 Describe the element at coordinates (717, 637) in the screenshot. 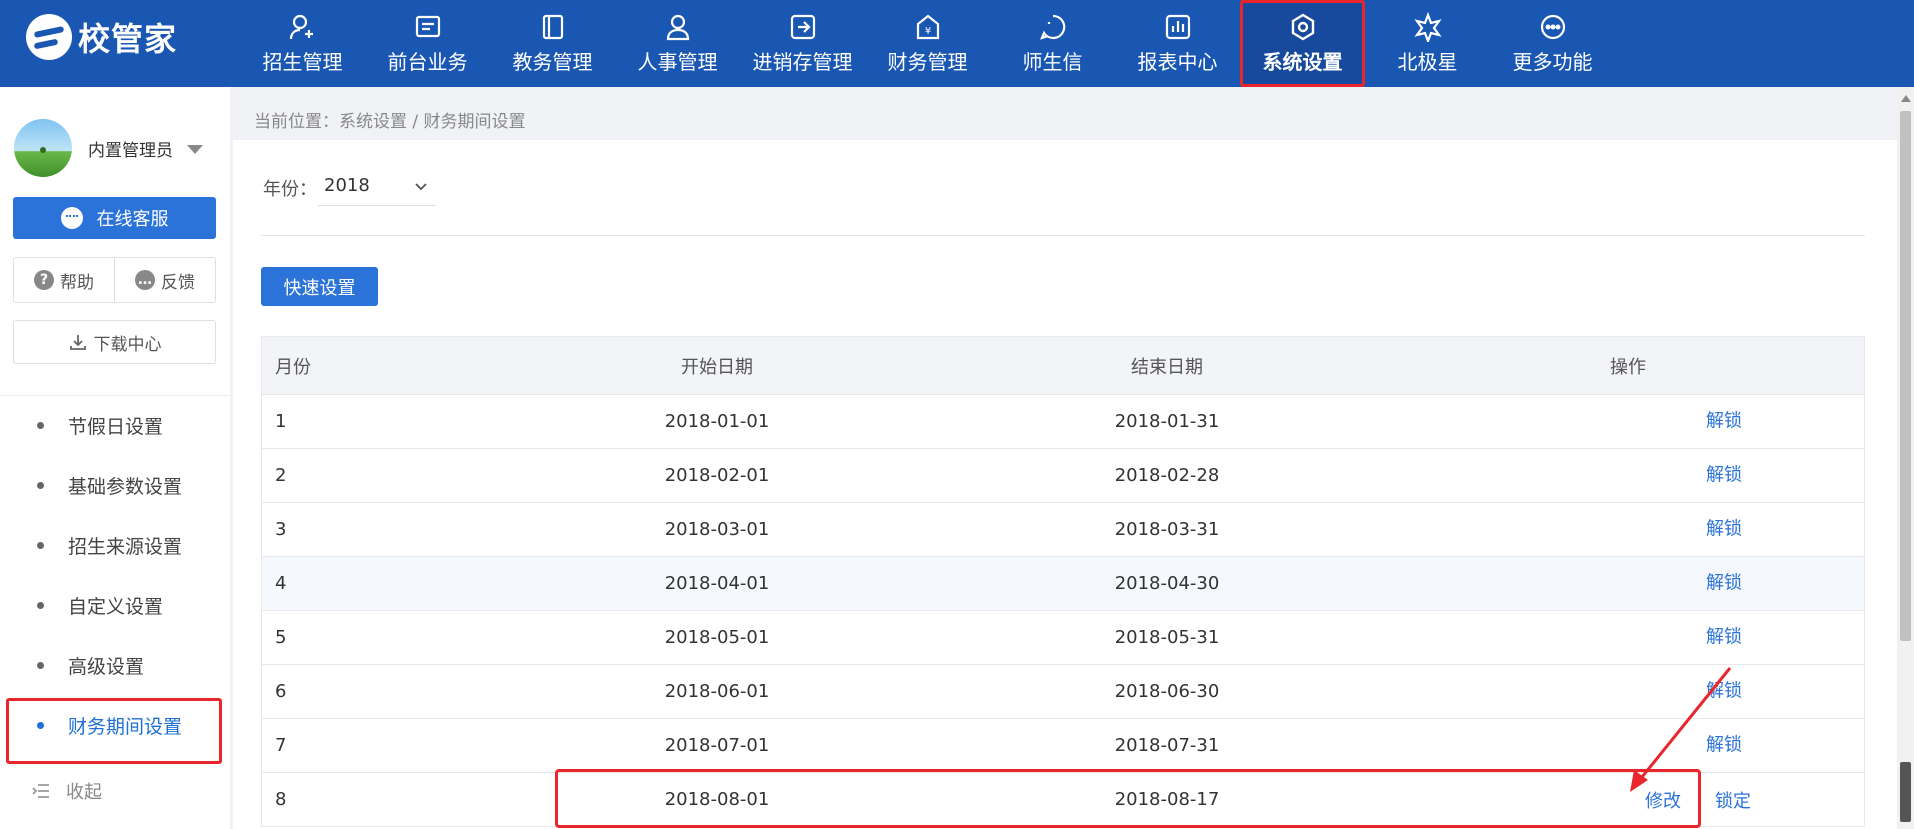

I see `cell-start-date: 2018-05-01` at that location.